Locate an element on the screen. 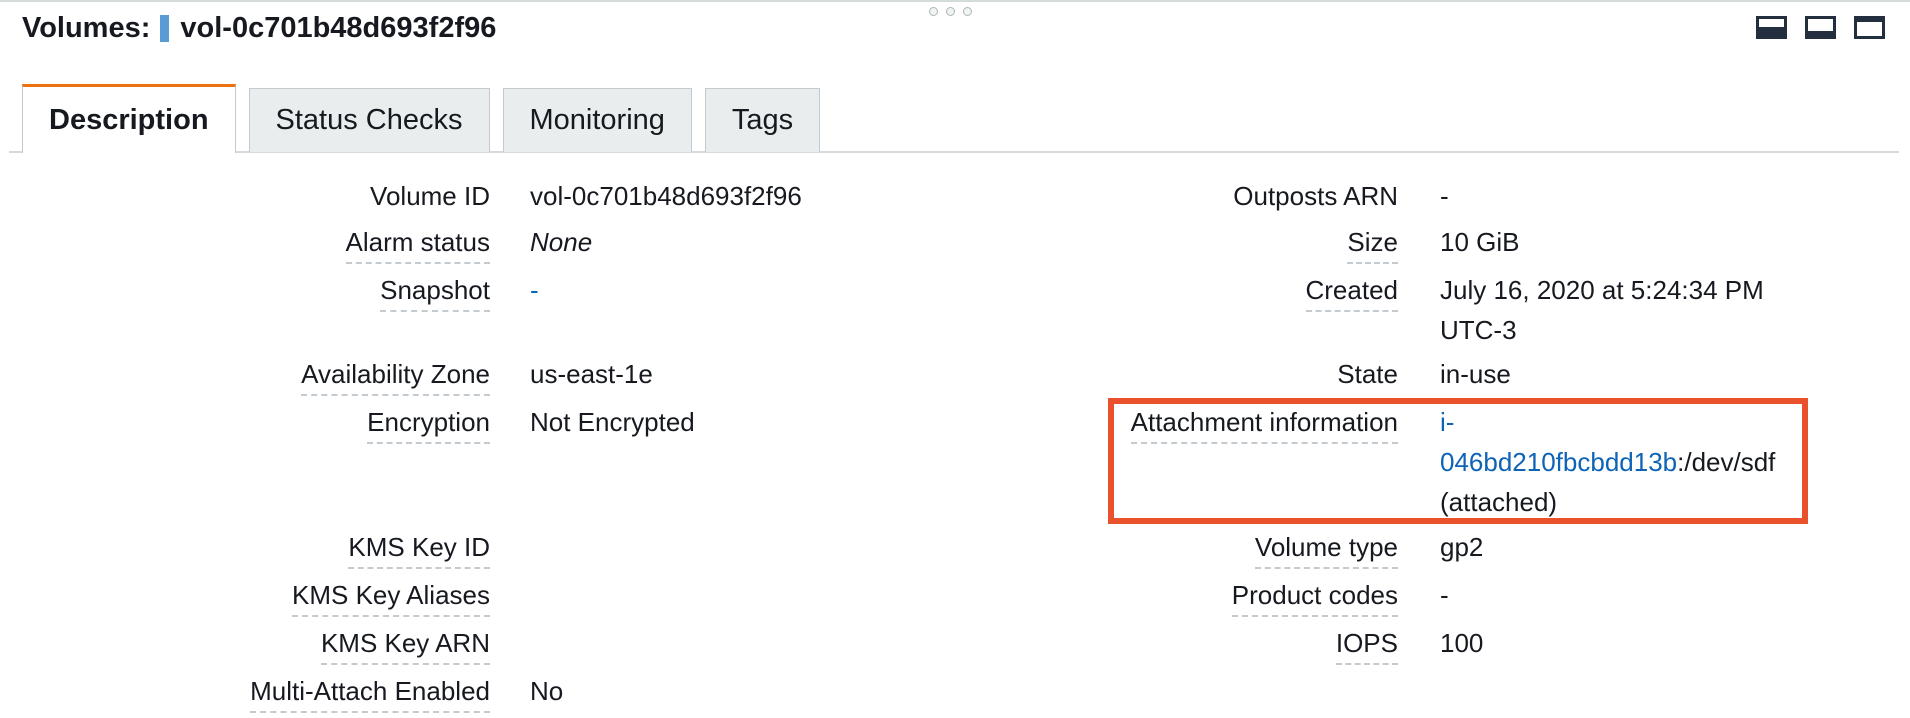  field-value: 10 GiB is located at coordinates (1480, 242).